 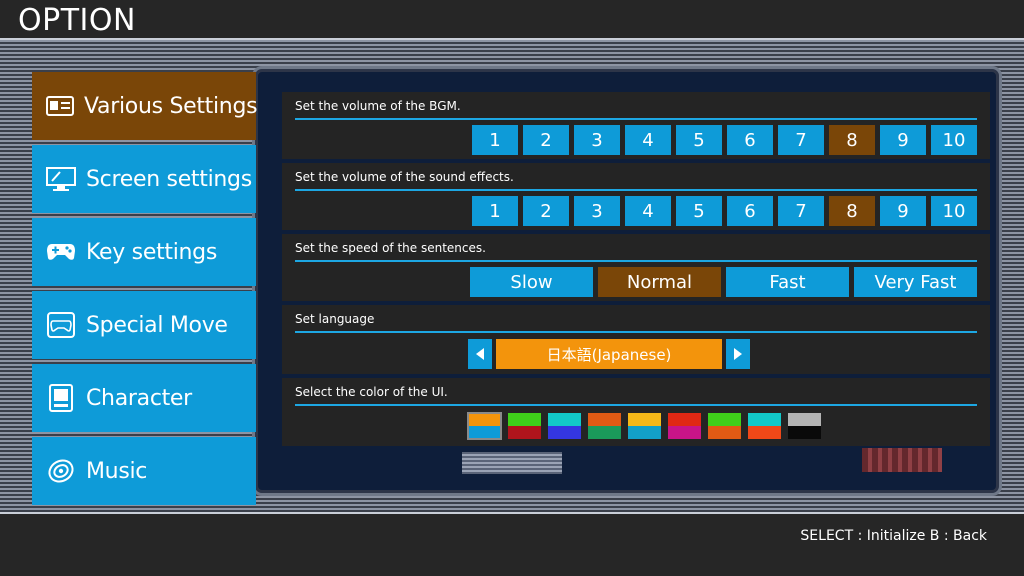 What do you see at coordinates (531, 282) in the screenshot?
I see `speed-option-slow: Slow` at bounding box center [531, 282].